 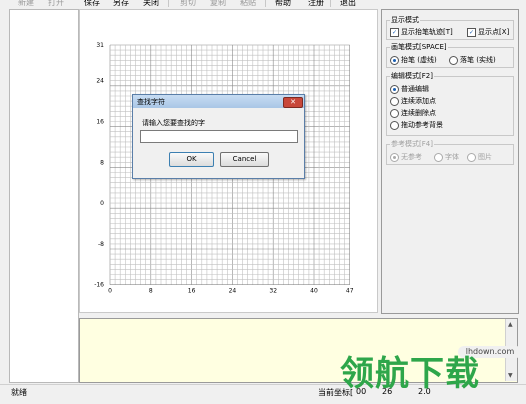 I want to click on y-tick-label: -16, so click(x=99, y=285).